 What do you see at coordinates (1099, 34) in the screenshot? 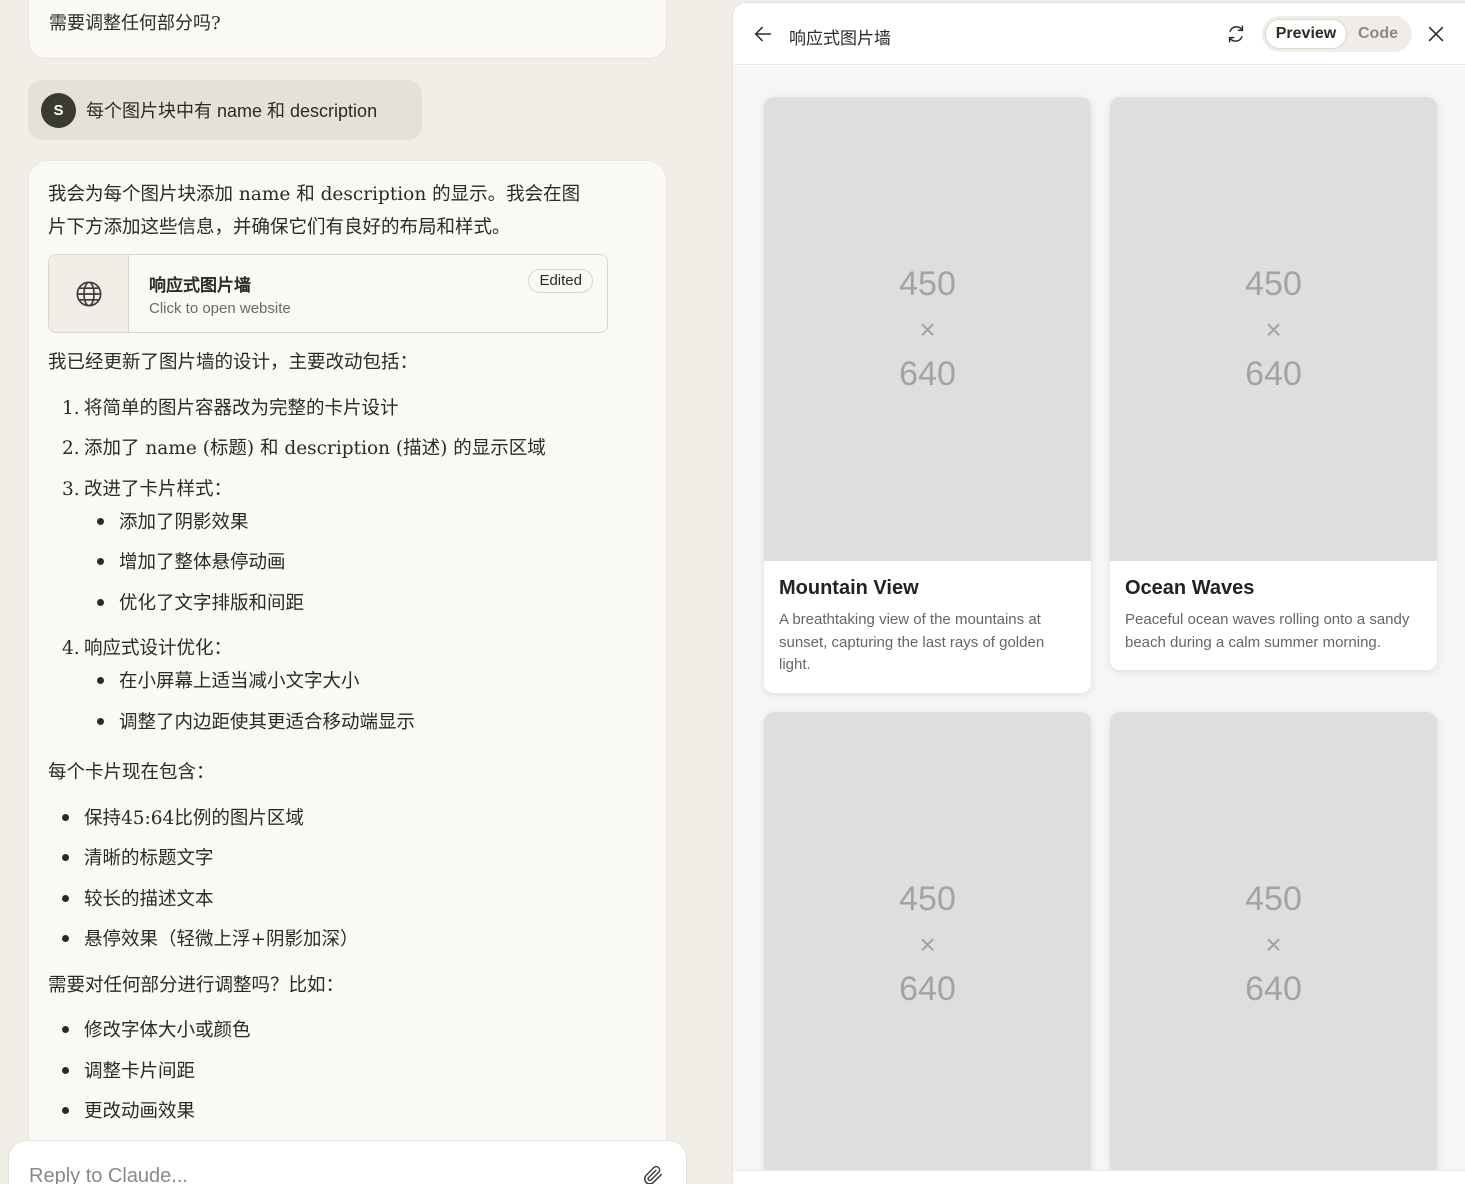
I see `panel-header: 响应式图片墙 Preview Code` at bounding box center [1099, 34].